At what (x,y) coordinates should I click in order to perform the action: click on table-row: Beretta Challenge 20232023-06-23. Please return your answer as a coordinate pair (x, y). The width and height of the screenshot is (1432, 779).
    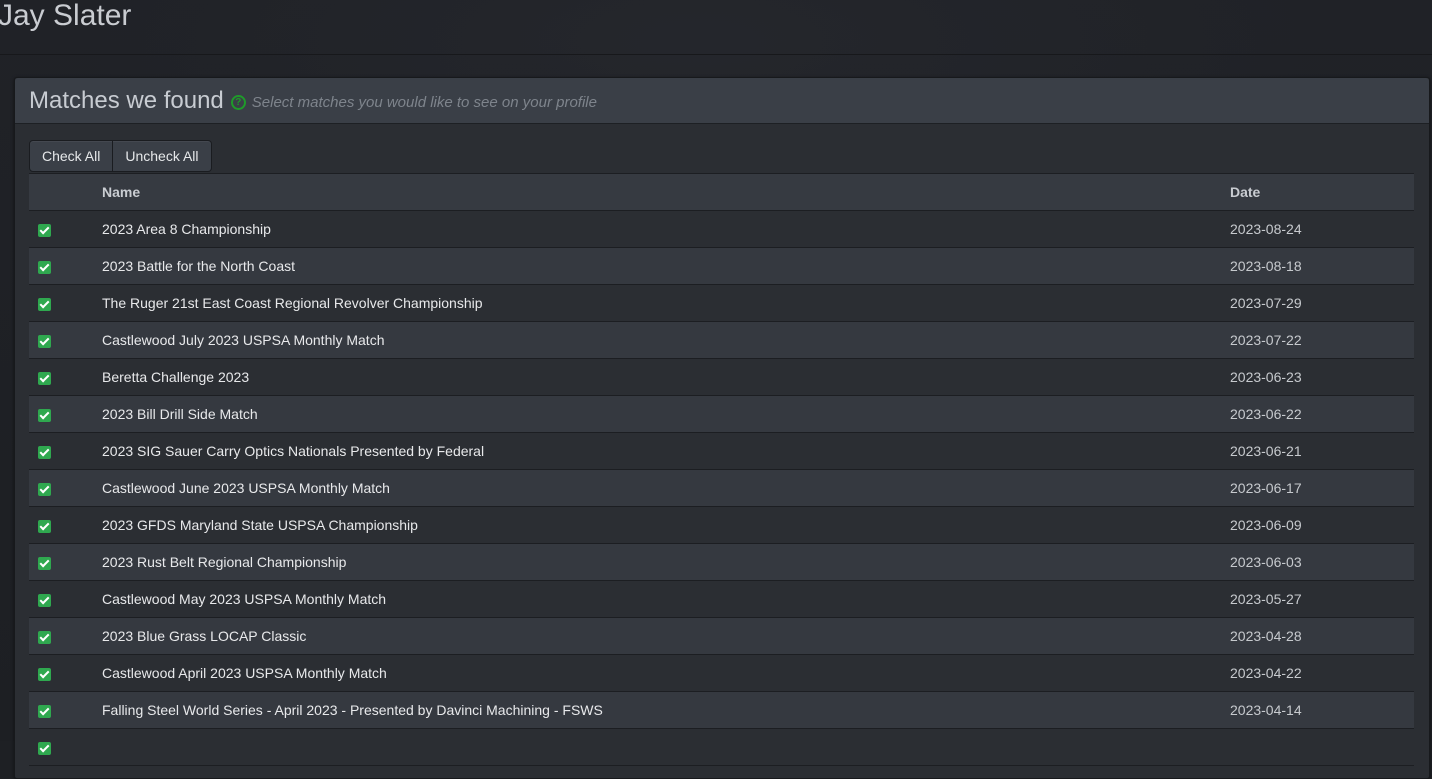
    Looking at the image, I should click on (721, 377).